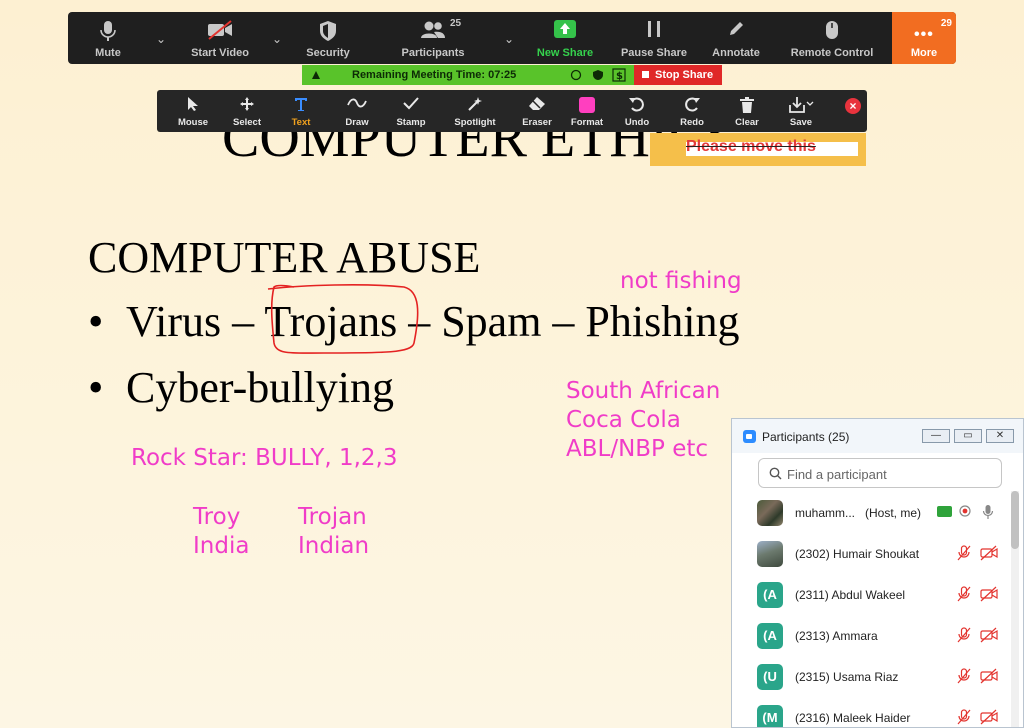 This screenshot has height=728, width=1024. I want to click on tool-redo: Redo, so click(692, 111).